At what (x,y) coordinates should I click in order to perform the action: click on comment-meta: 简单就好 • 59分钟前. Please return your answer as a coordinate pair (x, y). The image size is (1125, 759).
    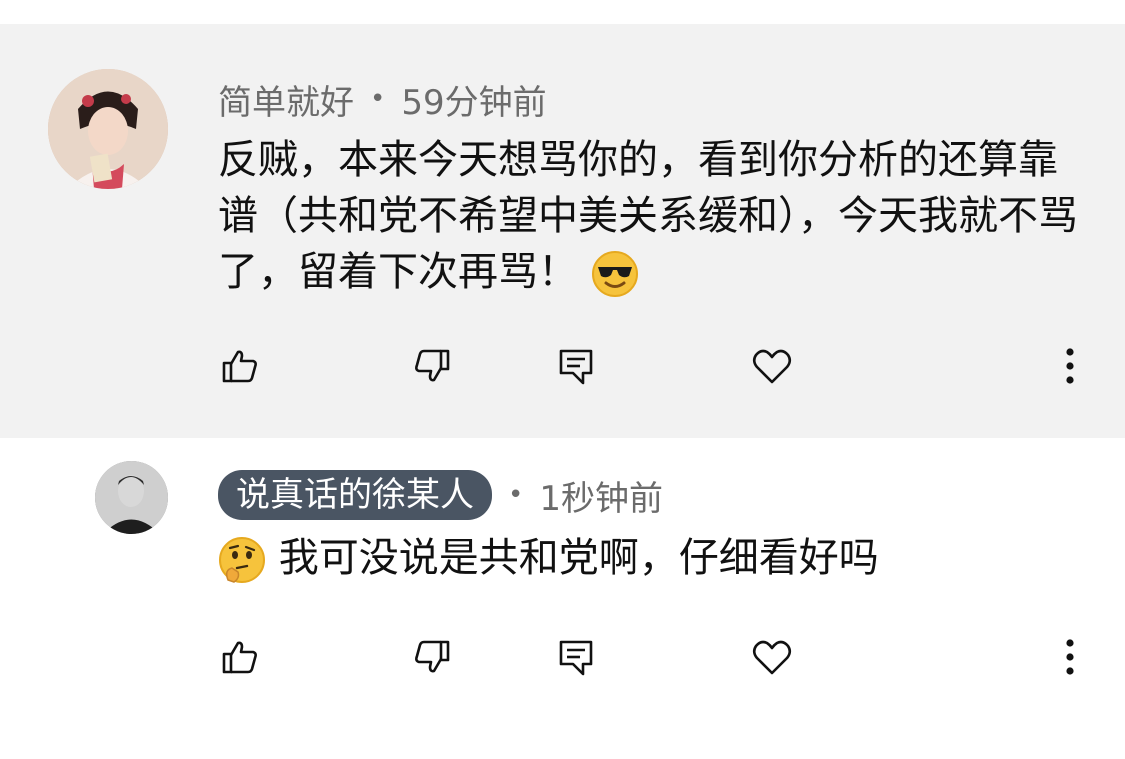
    Looking at the image, I should click on (382, 99).